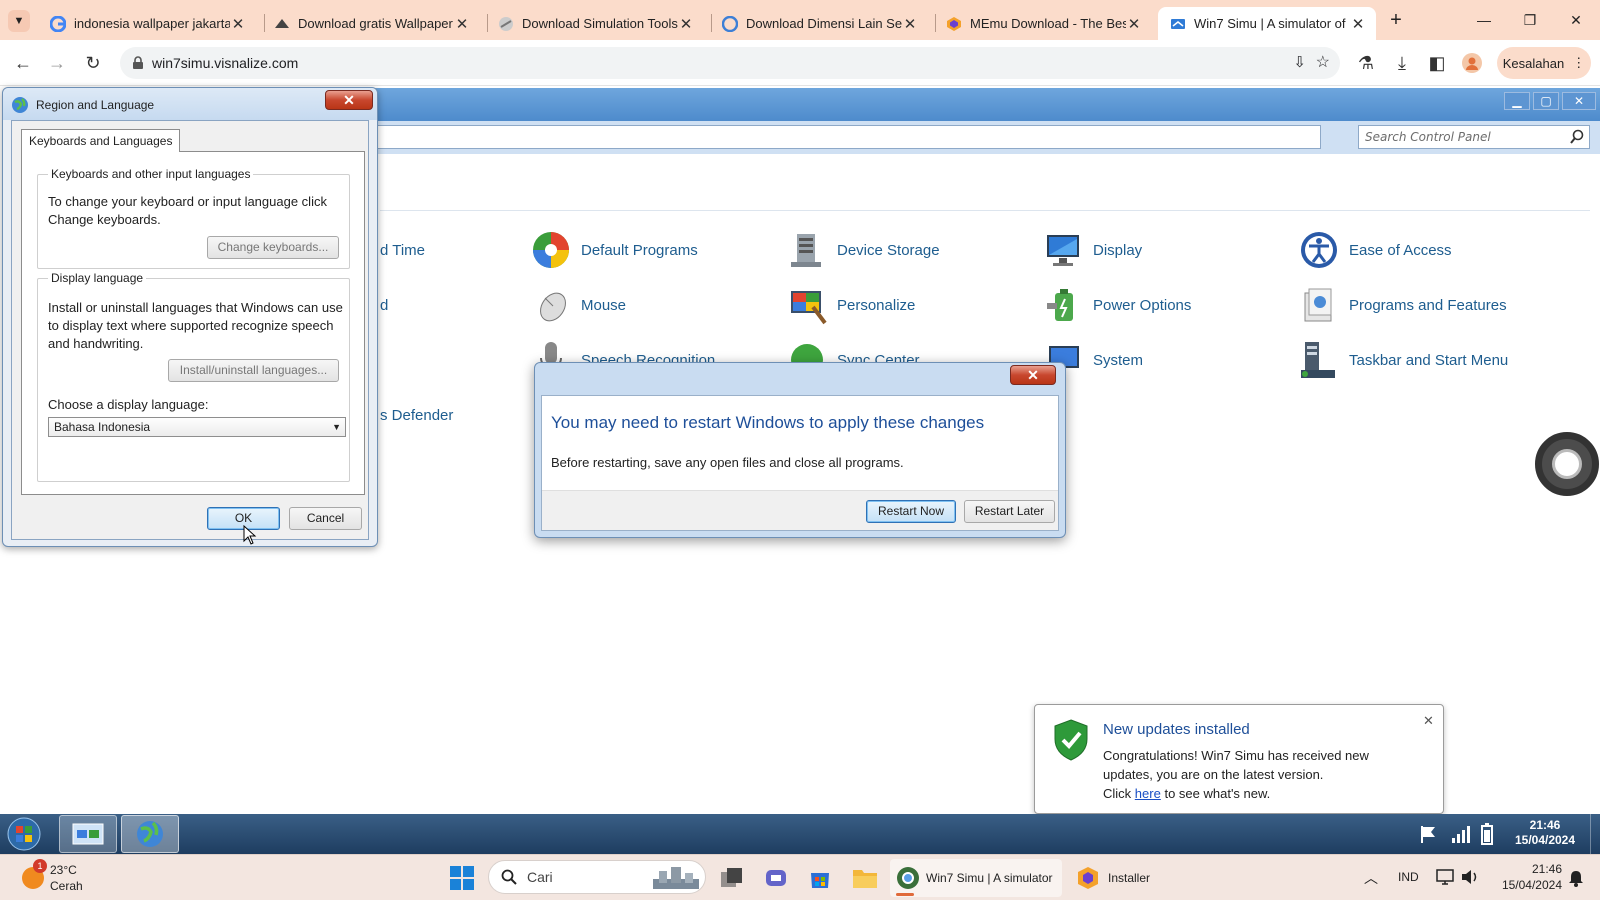 This screenshot has width=1600, height=900. I want to click on notification-close-button: ✕, so click(1428, 721).